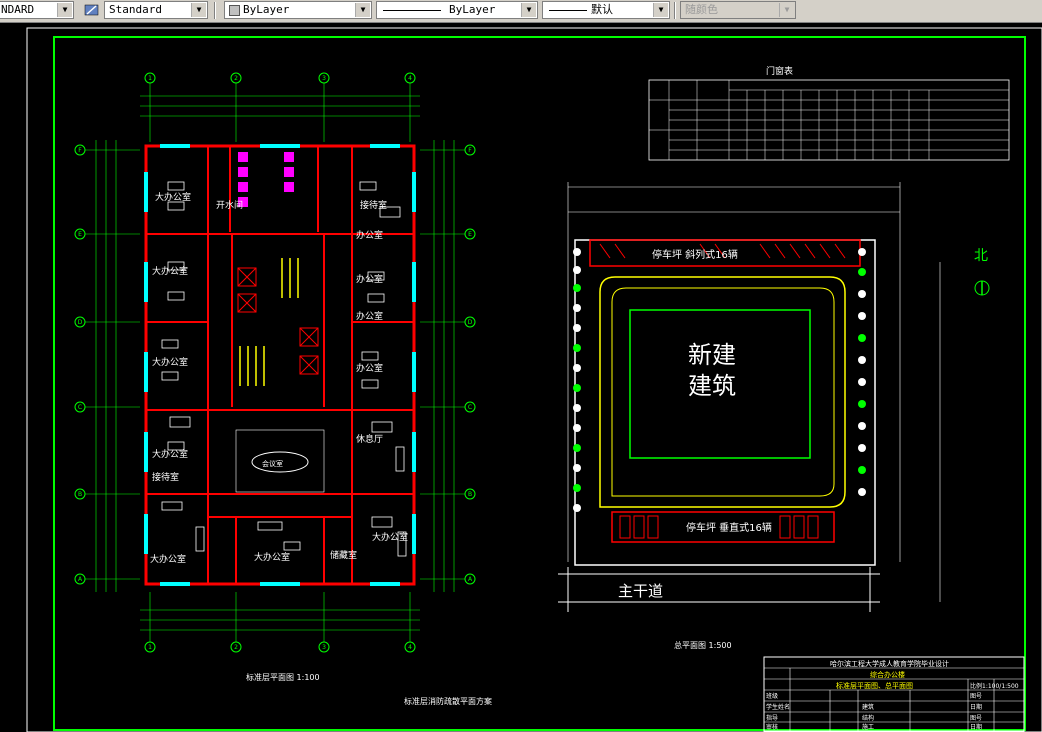  Describe the element at coordinates (369, 439) in the screenshot. I see `room-label: 休息厅` at that location.